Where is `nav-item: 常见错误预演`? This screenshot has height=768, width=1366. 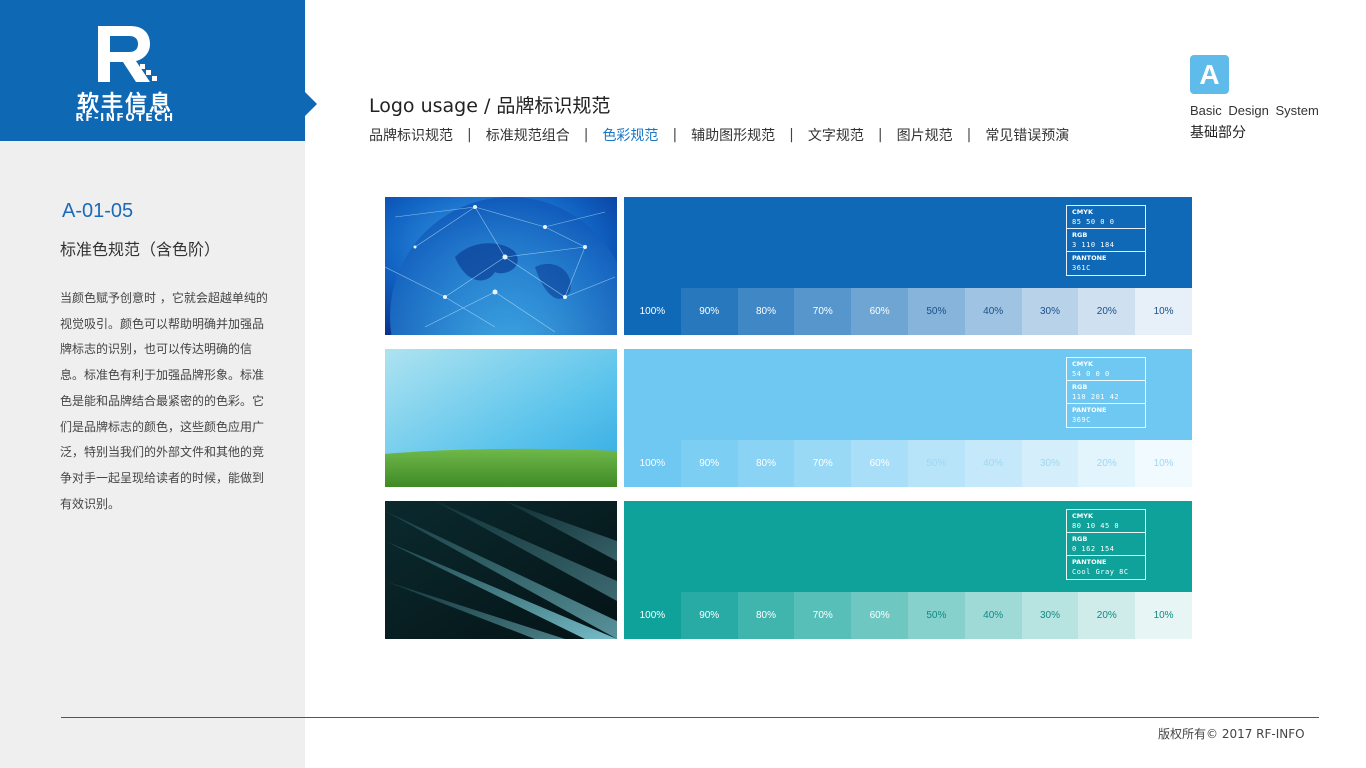 nav-item: 常见错误预演 is located at coordinates (1027, 135).